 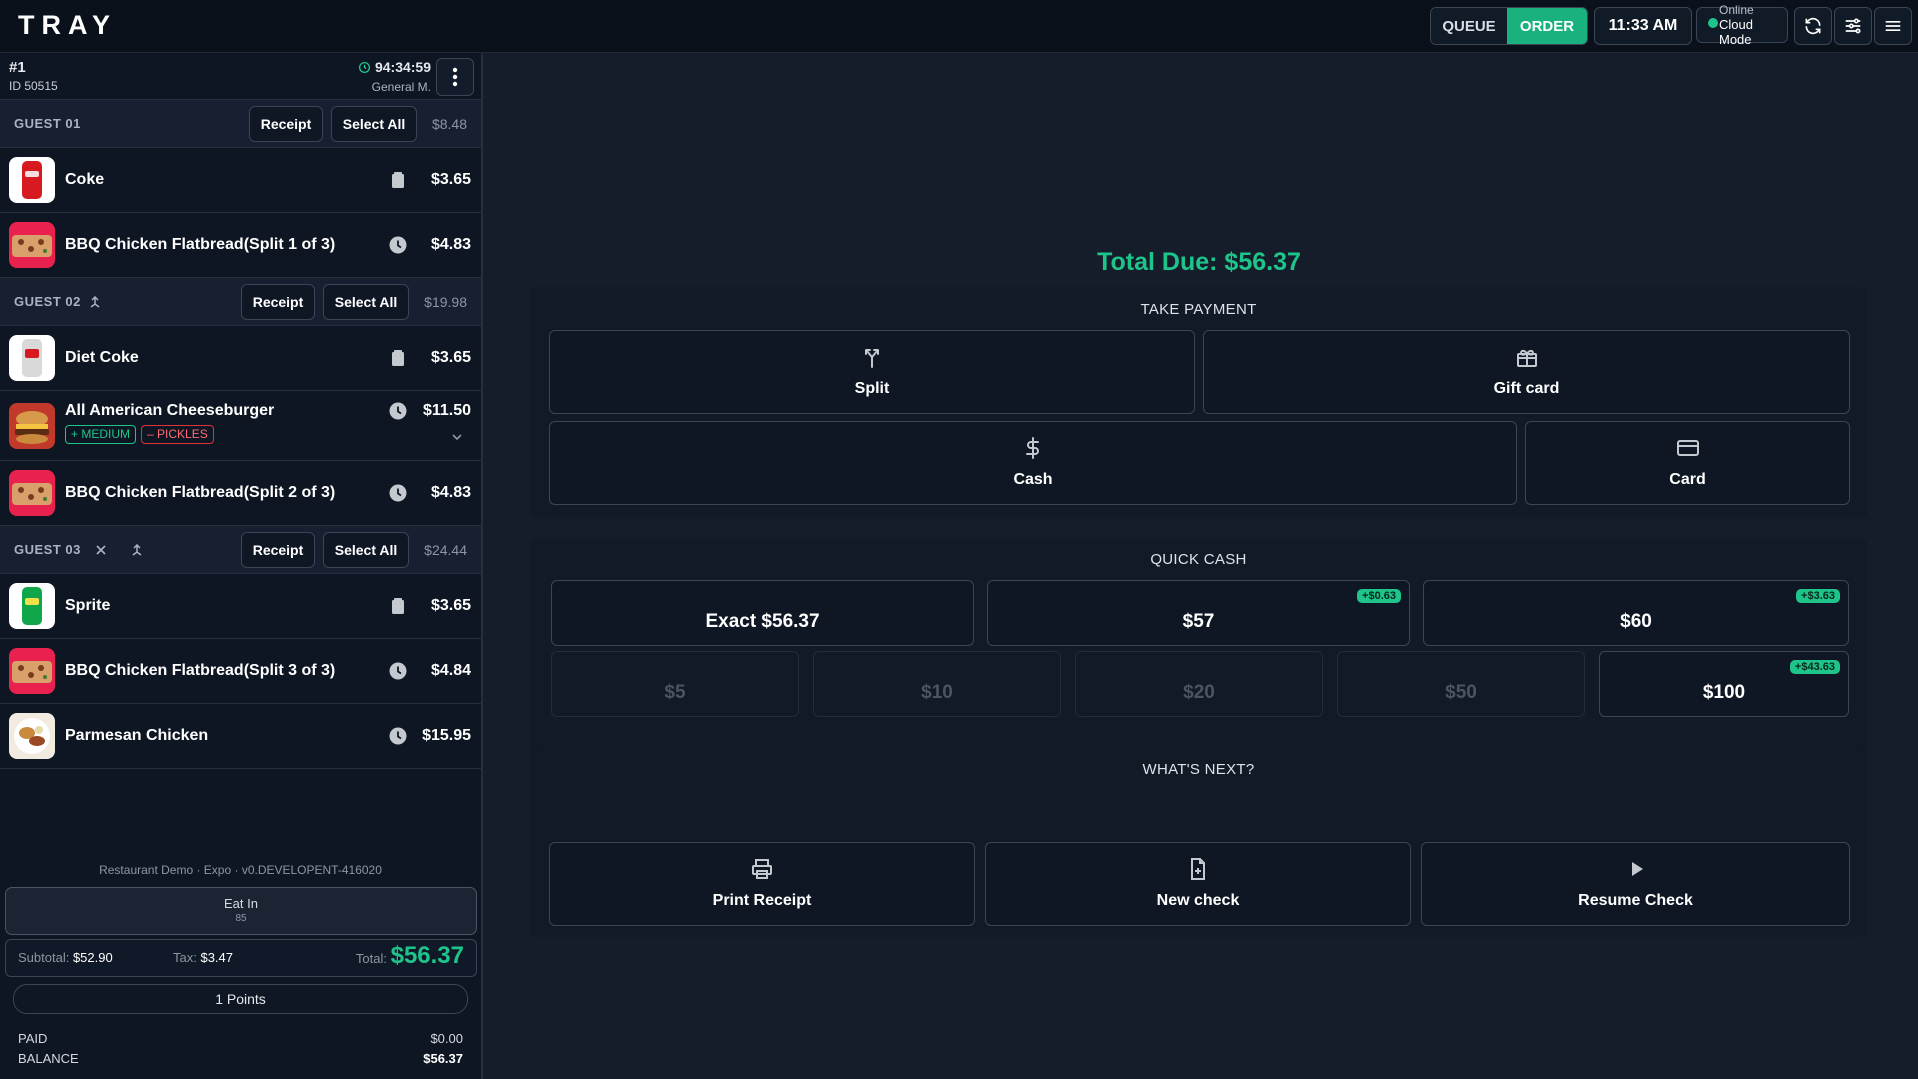 What do you see at coordinates (1198, 900) in the screenshot?
I see `new-check-label: New check` at bounding box center [1198, 900].